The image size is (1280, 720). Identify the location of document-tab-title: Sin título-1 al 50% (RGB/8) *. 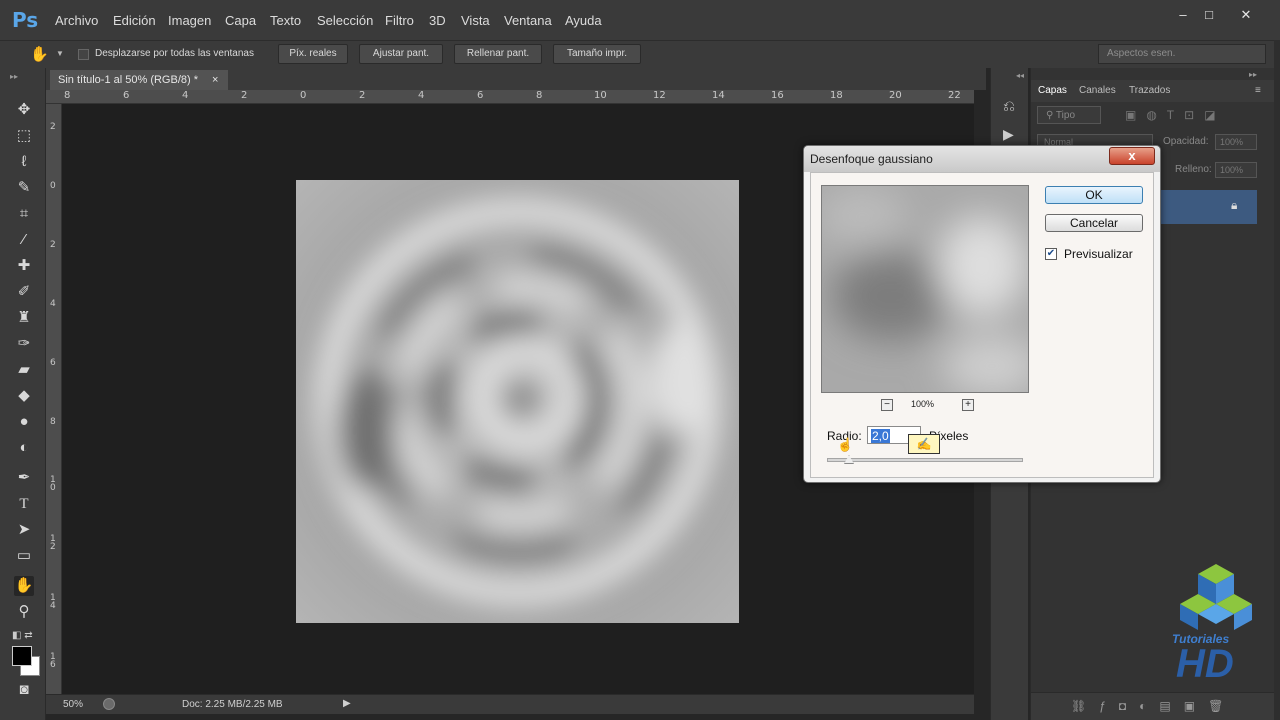
(128, 80).